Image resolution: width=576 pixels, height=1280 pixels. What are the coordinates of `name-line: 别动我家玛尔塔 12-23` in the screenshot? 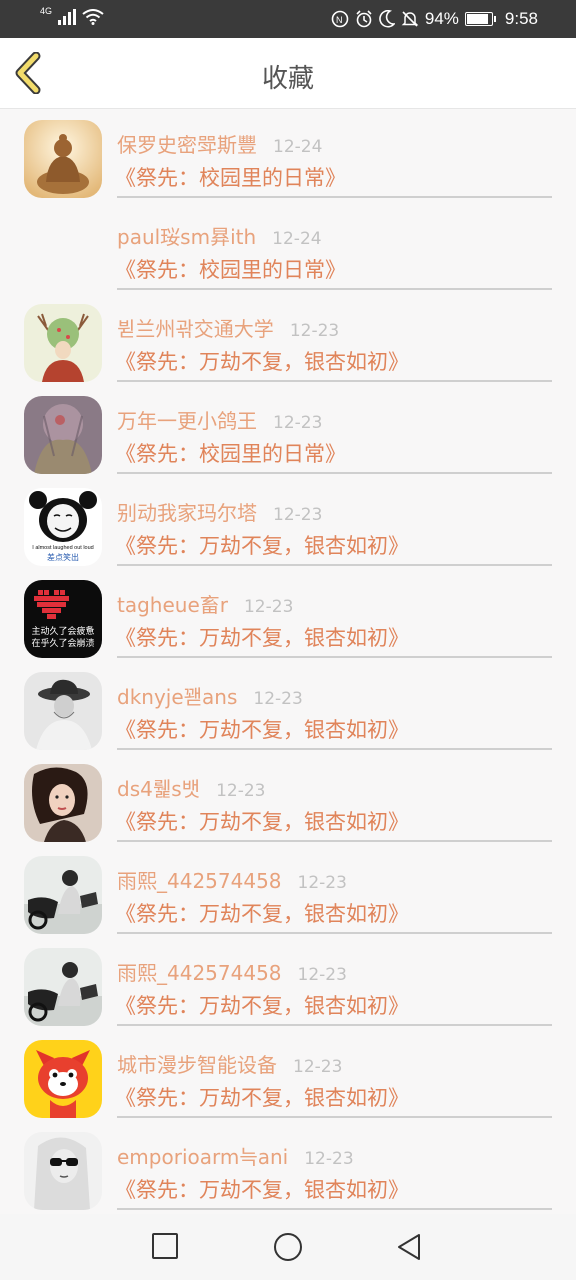 It's located at (219, 511).